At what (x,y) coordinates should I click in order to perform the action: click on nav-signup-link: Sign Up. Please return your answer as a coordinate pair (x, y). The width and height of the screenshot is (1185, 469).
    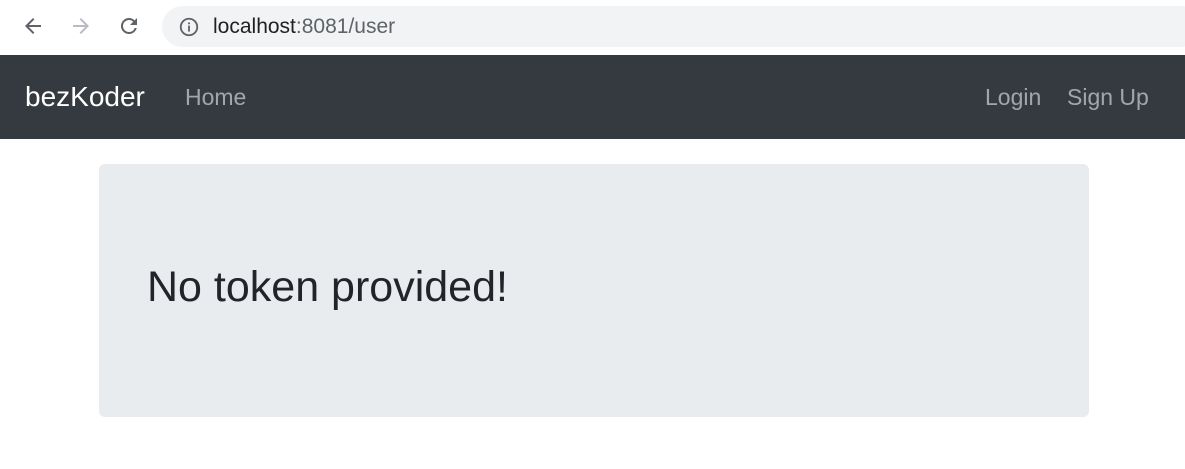
    Looking at the image, I should click on (1108, 97).